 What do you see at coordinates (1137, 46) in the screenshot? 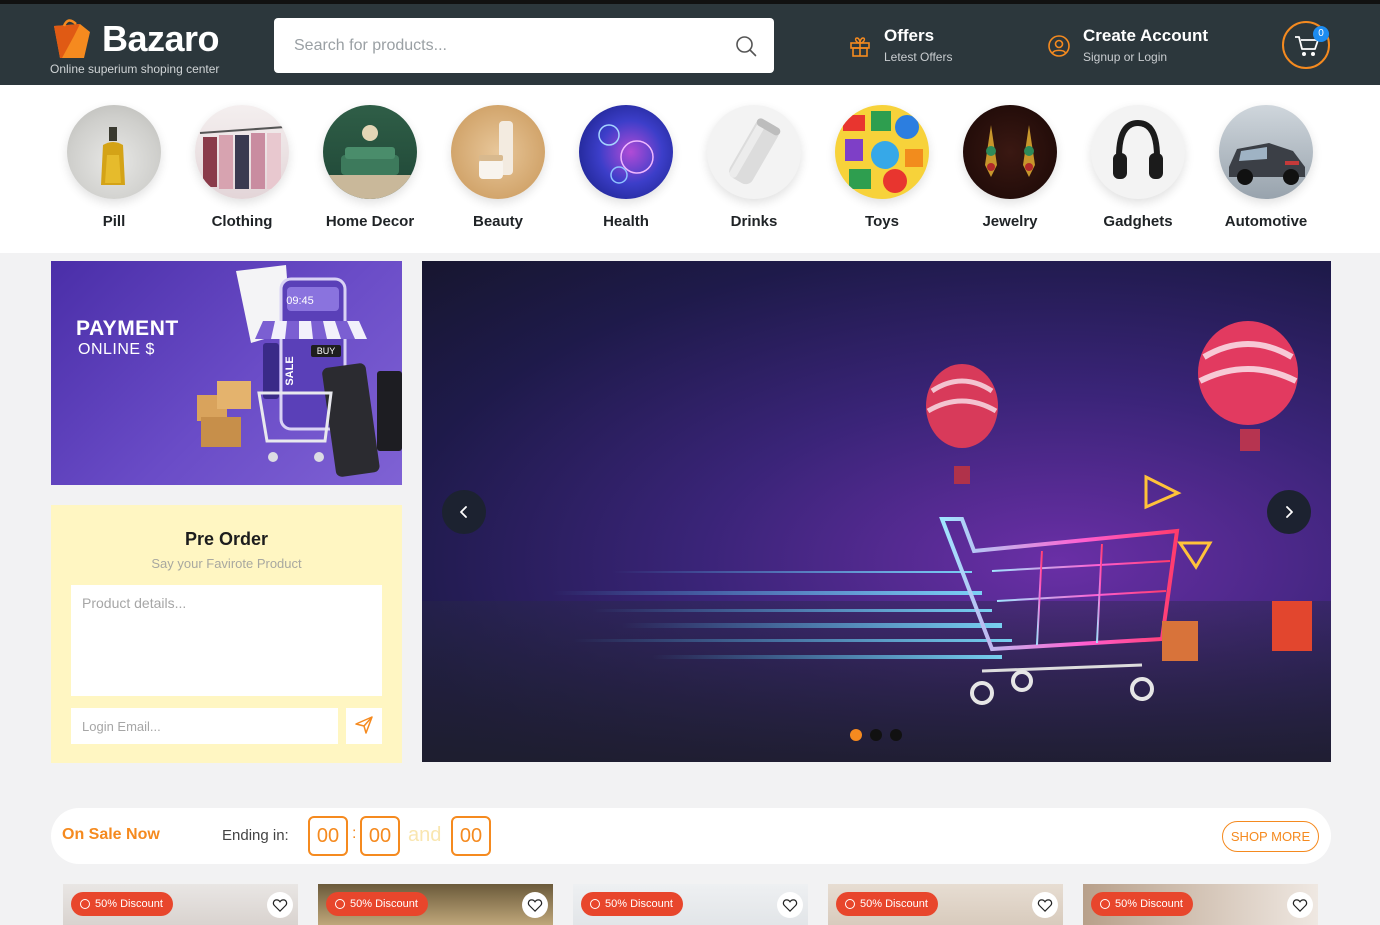
I see `create-account-link: Create Account Signup or Login` at bounding box center [1137, 46].